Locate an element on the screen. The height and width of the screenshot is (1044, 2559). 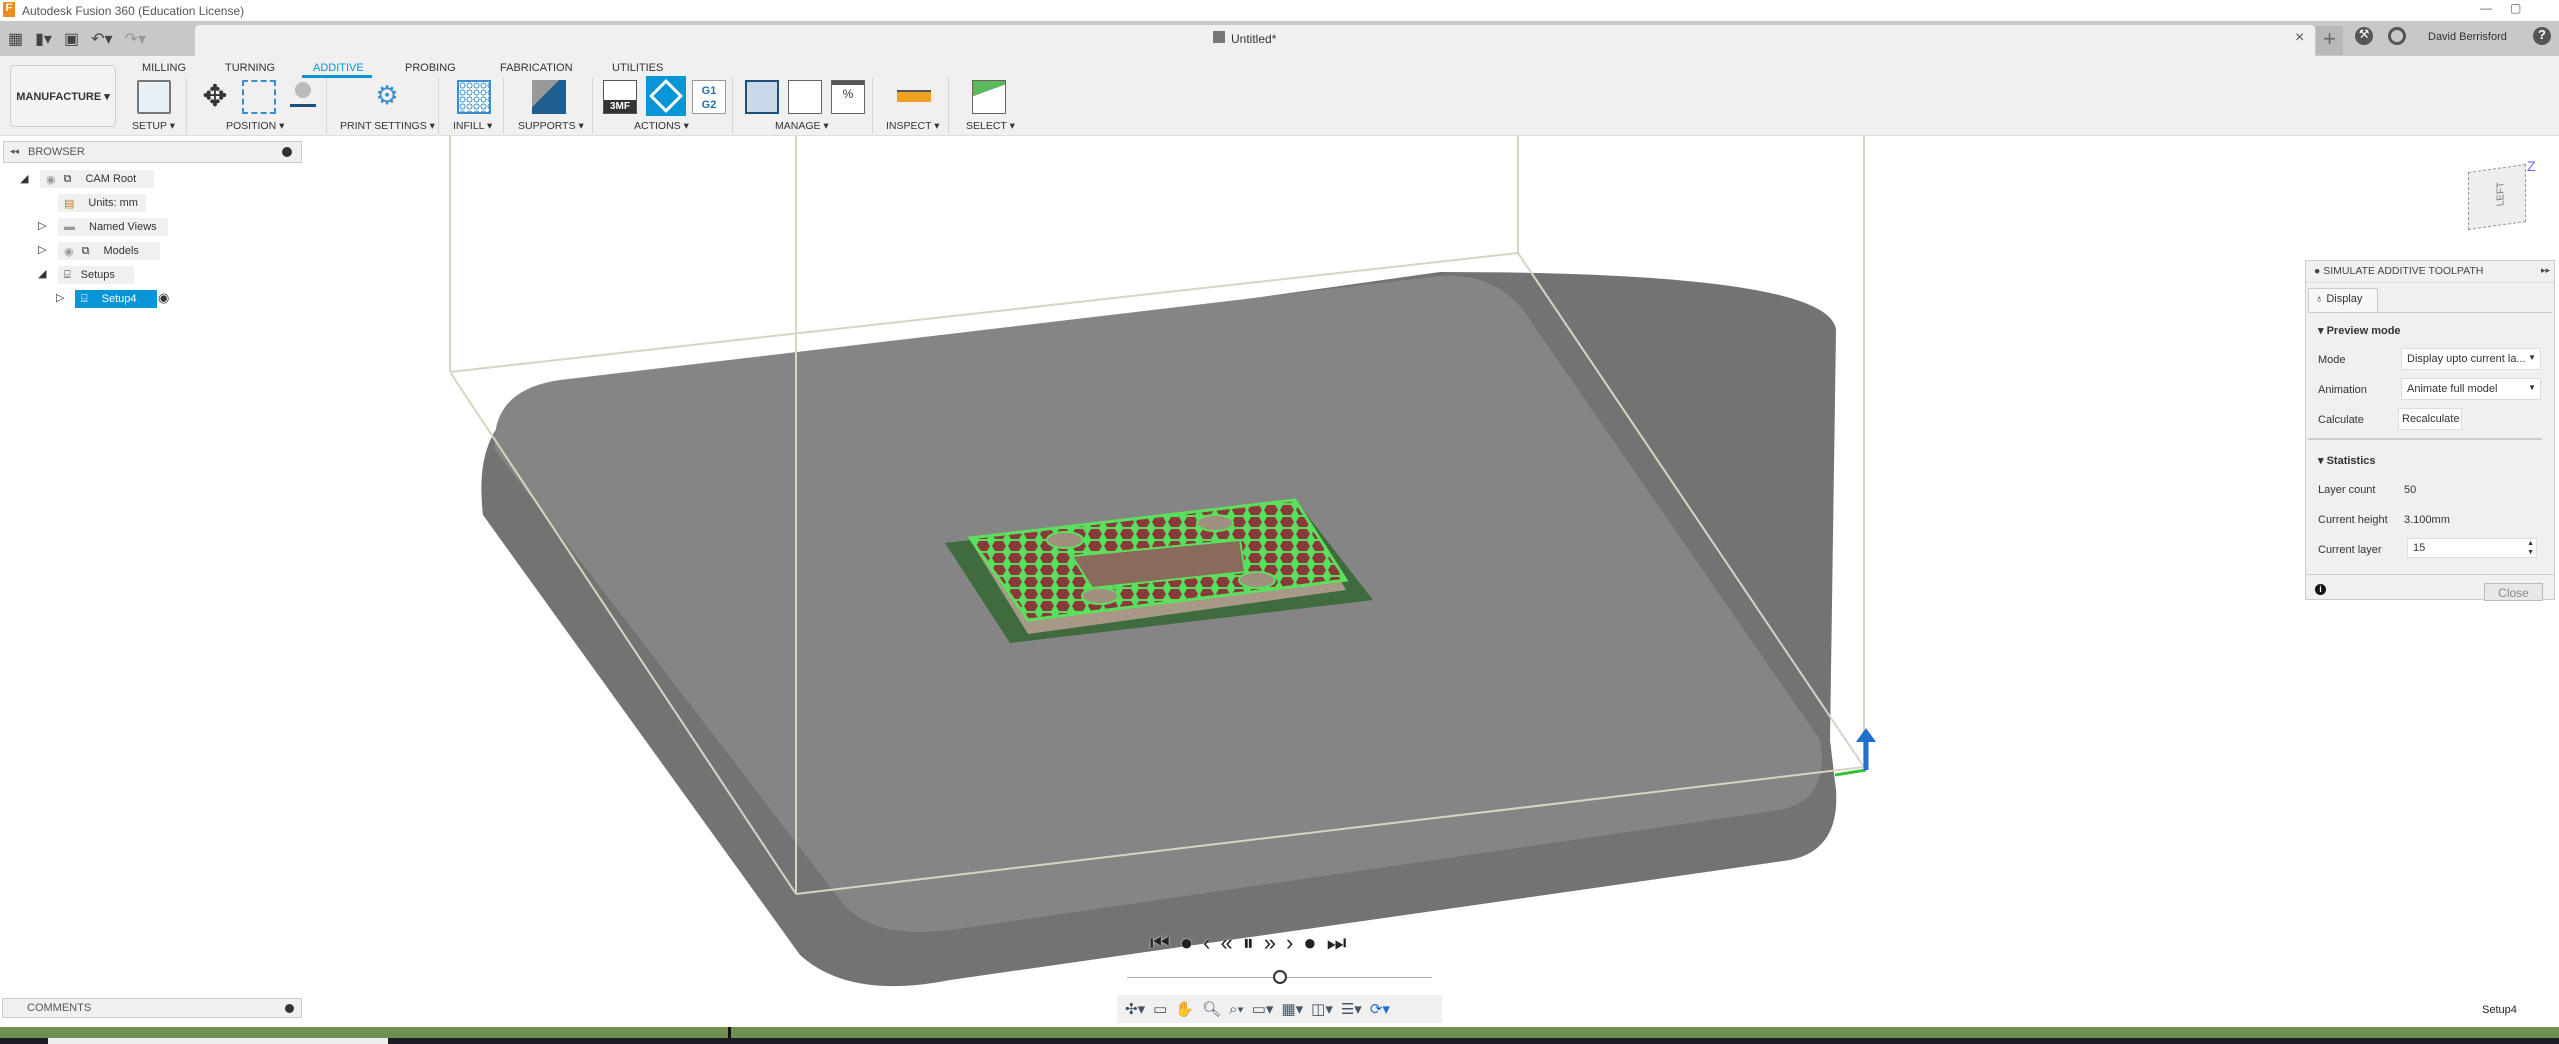
extensions-icon: ⚒ is located at coordinates (2364, 36).